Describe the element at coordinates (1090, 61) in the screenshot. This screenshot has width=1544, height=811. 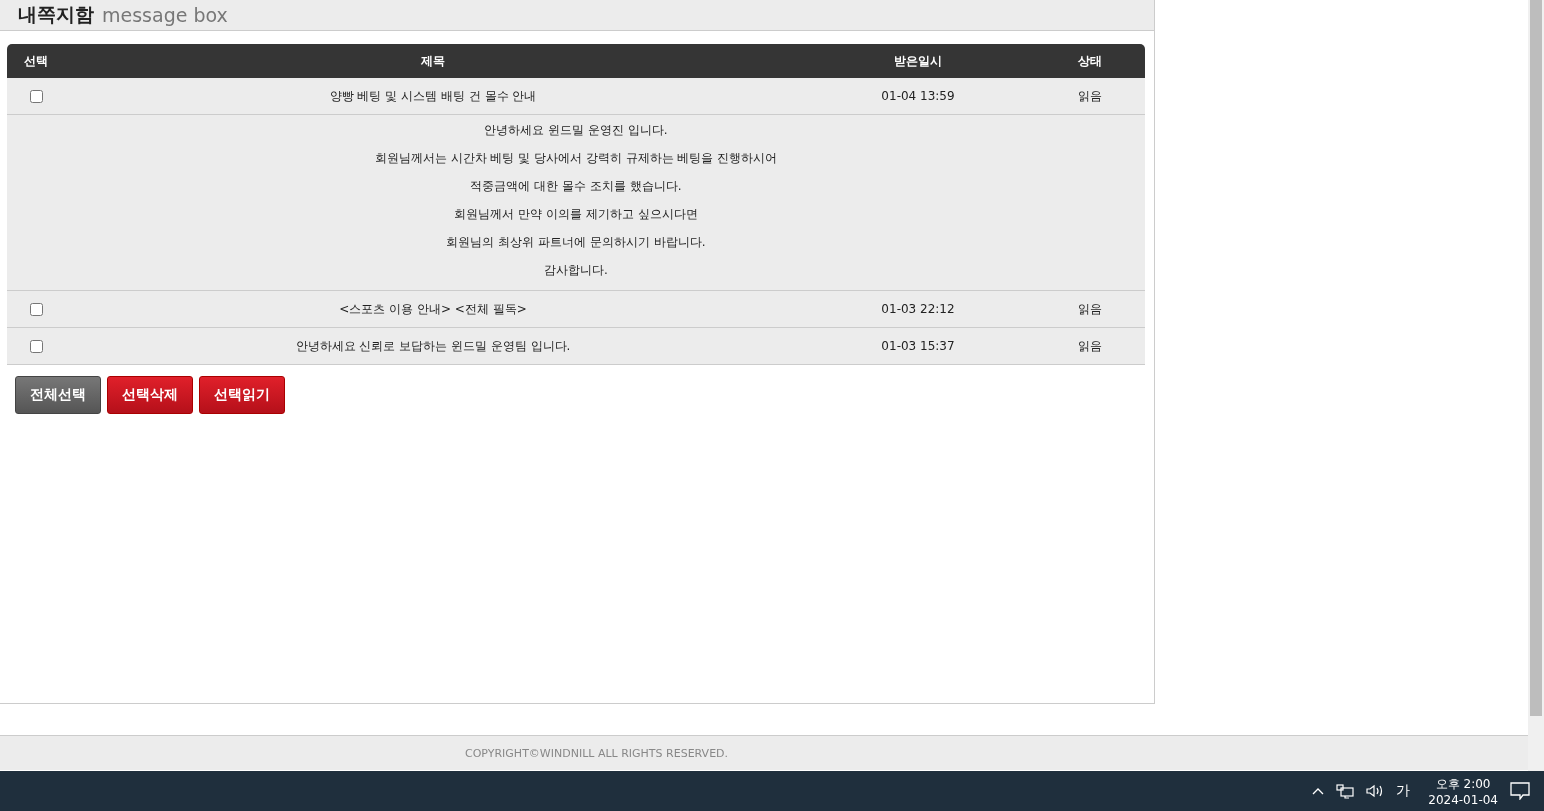
I see `column-header: 상태` at that location.